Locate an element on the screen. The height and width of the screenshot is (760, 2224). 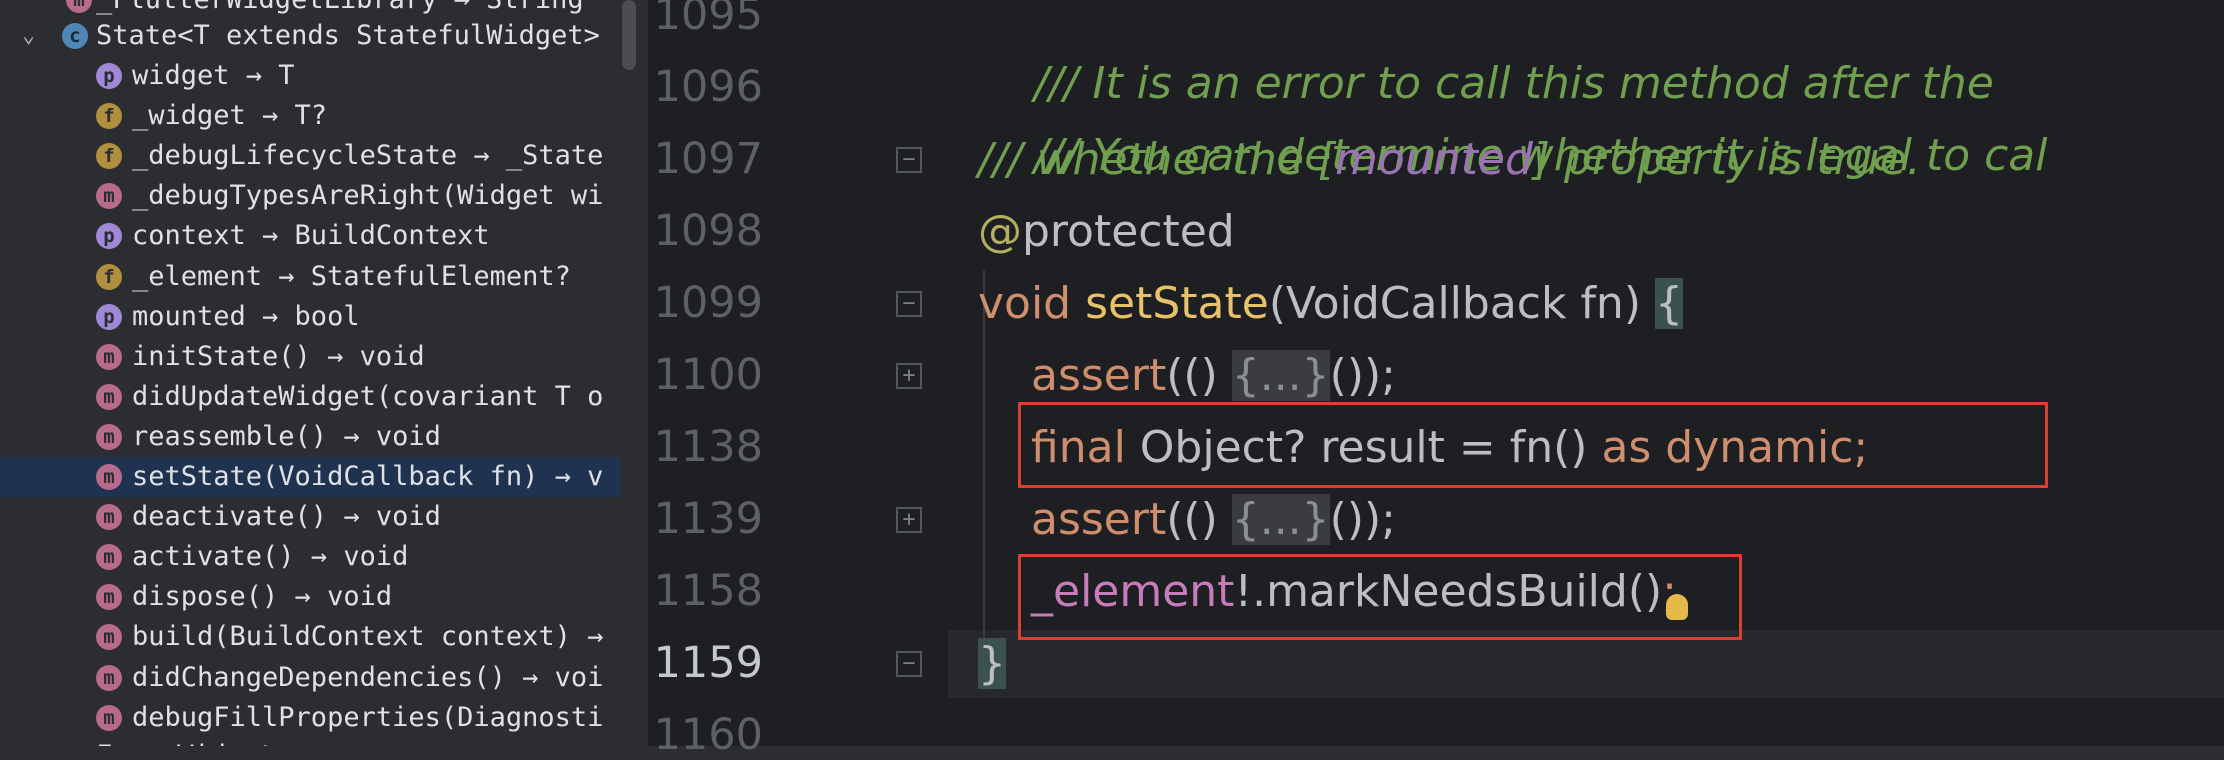
structure-scrollbar is located at coordinates (629, 35).